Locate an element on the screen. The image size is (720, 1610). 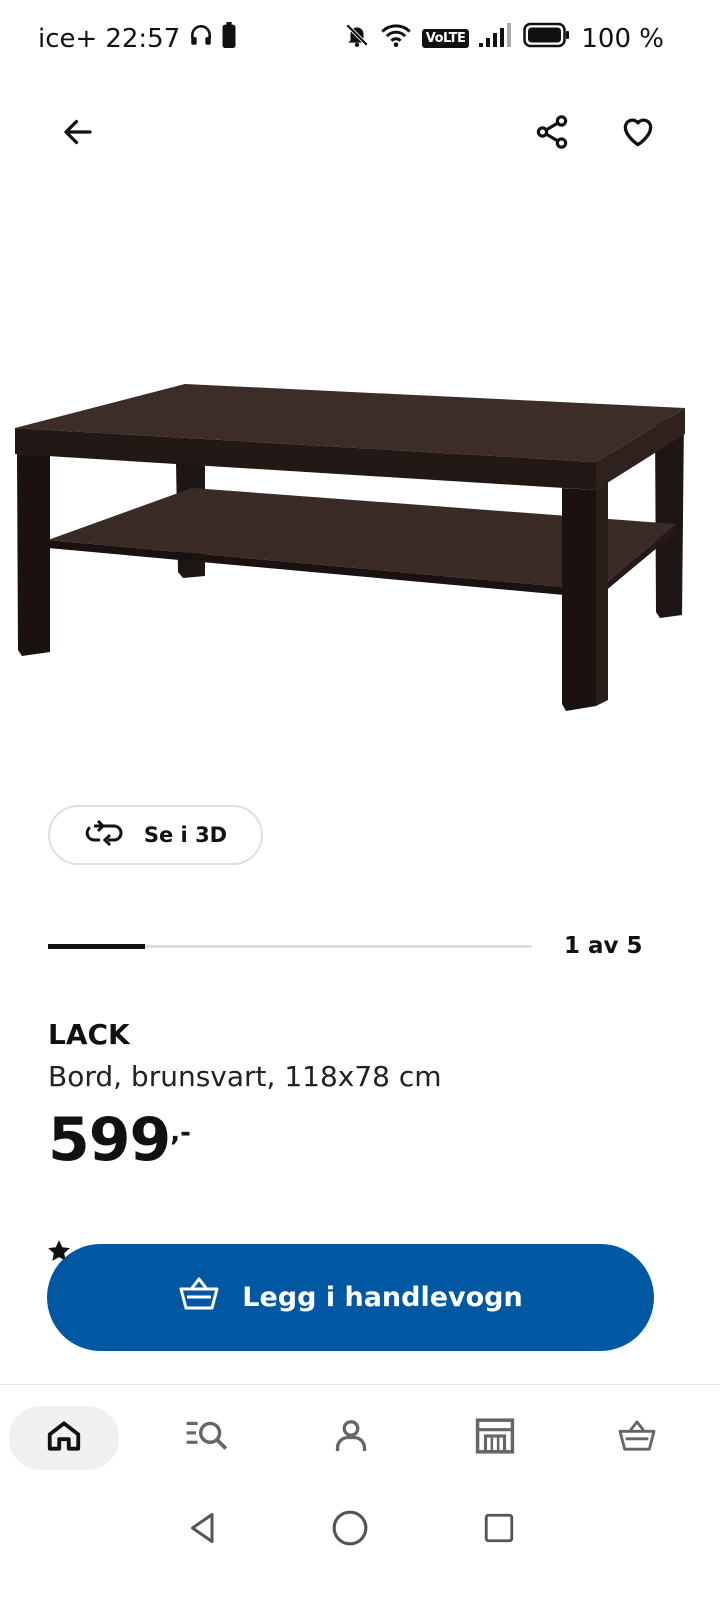
share-icon is located at coordinates (552, 134).